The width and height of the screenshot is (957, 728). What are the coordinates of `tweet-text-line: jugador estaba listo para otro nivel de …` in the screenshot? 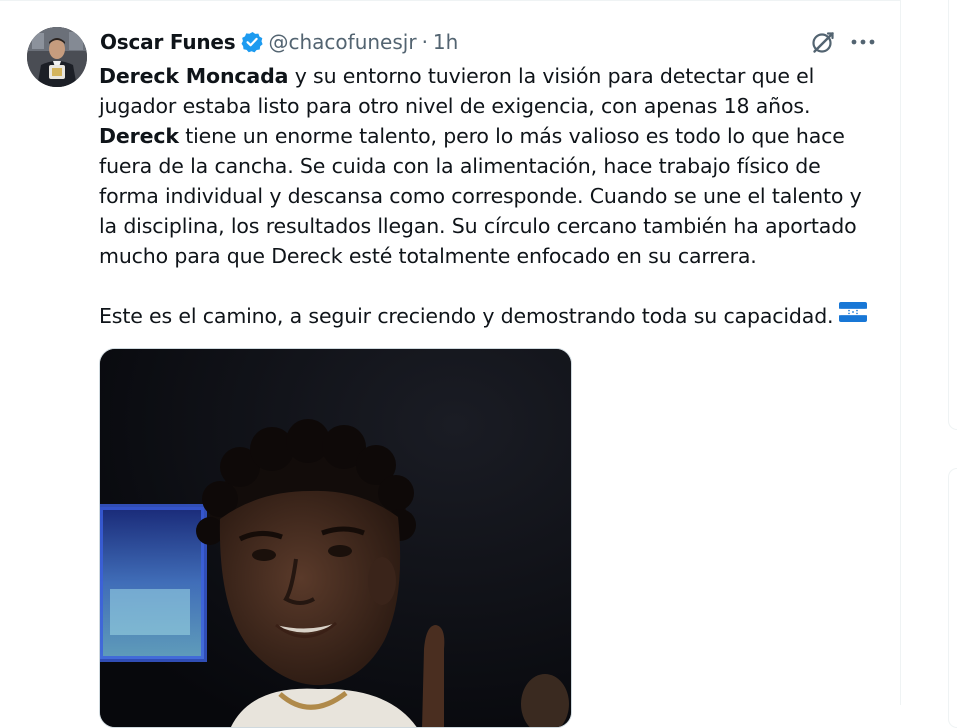 It's located at (494, 106).